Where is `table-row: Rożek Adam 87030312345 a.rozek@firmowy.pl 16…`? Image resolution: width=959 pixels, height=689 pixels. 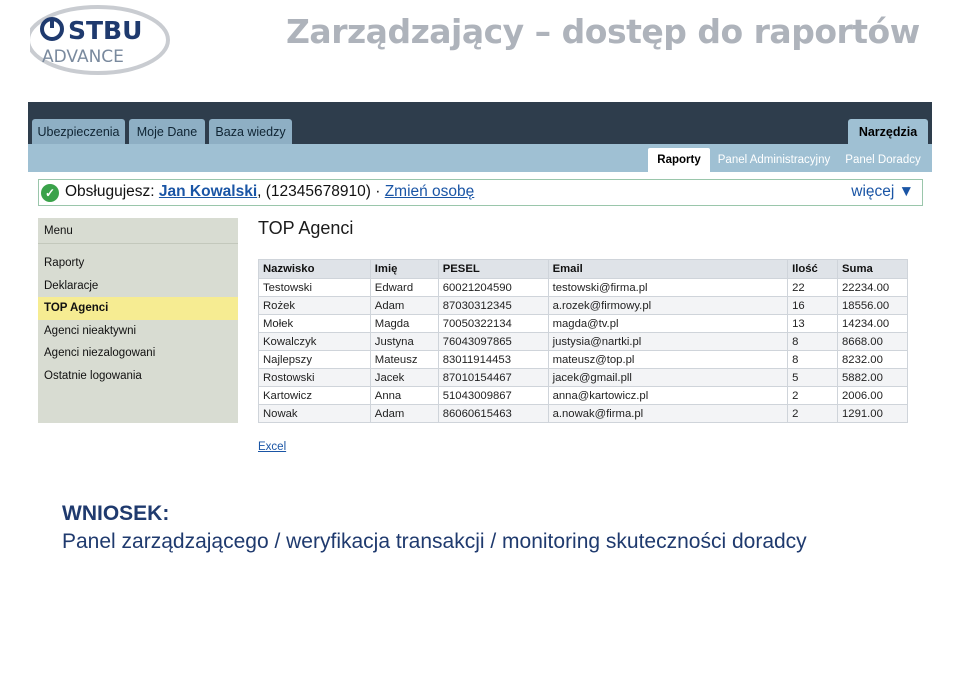 table-row: Rożek Adam 87030312345 a.rozek@firmowy.pl 16… is located at coordinates (583, 305).